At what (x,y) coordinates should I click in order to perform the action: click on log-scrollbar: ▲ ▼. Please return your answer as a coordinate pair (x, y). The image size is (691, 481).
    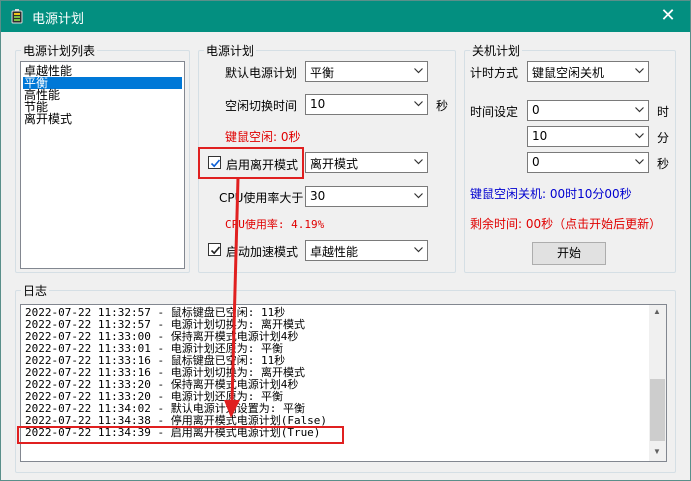
    Looking at the image, I should click on (657, 383).